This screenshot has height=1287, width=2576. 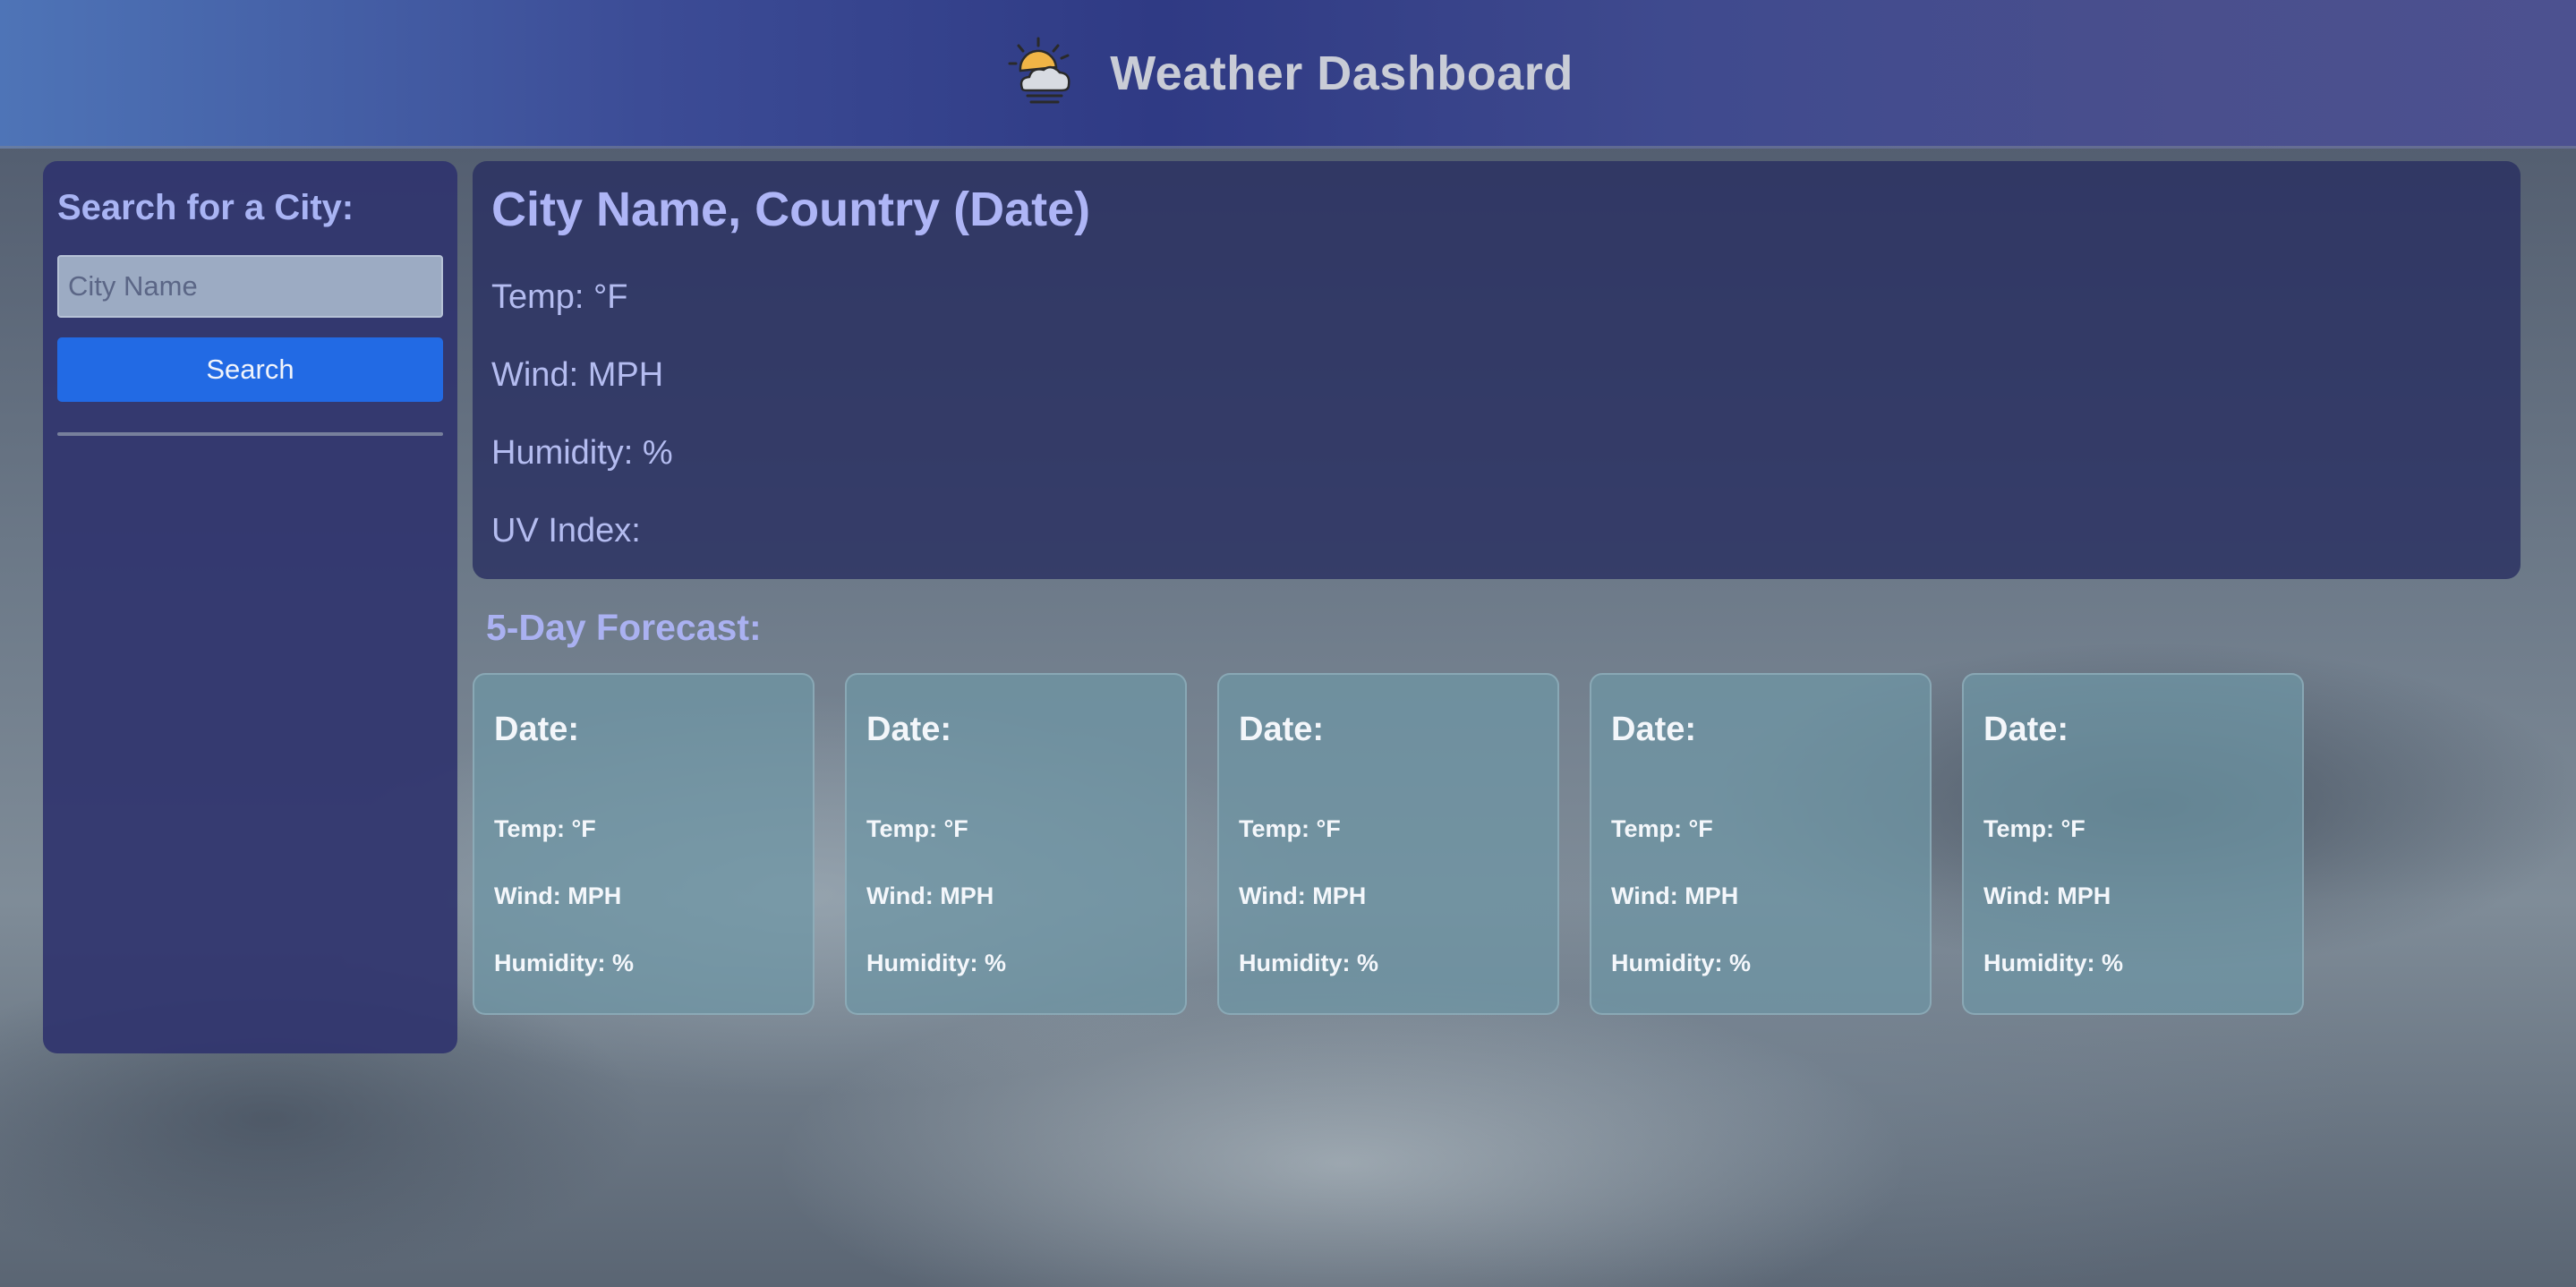 I want to click on current-uv-index: UV Index:, so click(x=566, y=530).